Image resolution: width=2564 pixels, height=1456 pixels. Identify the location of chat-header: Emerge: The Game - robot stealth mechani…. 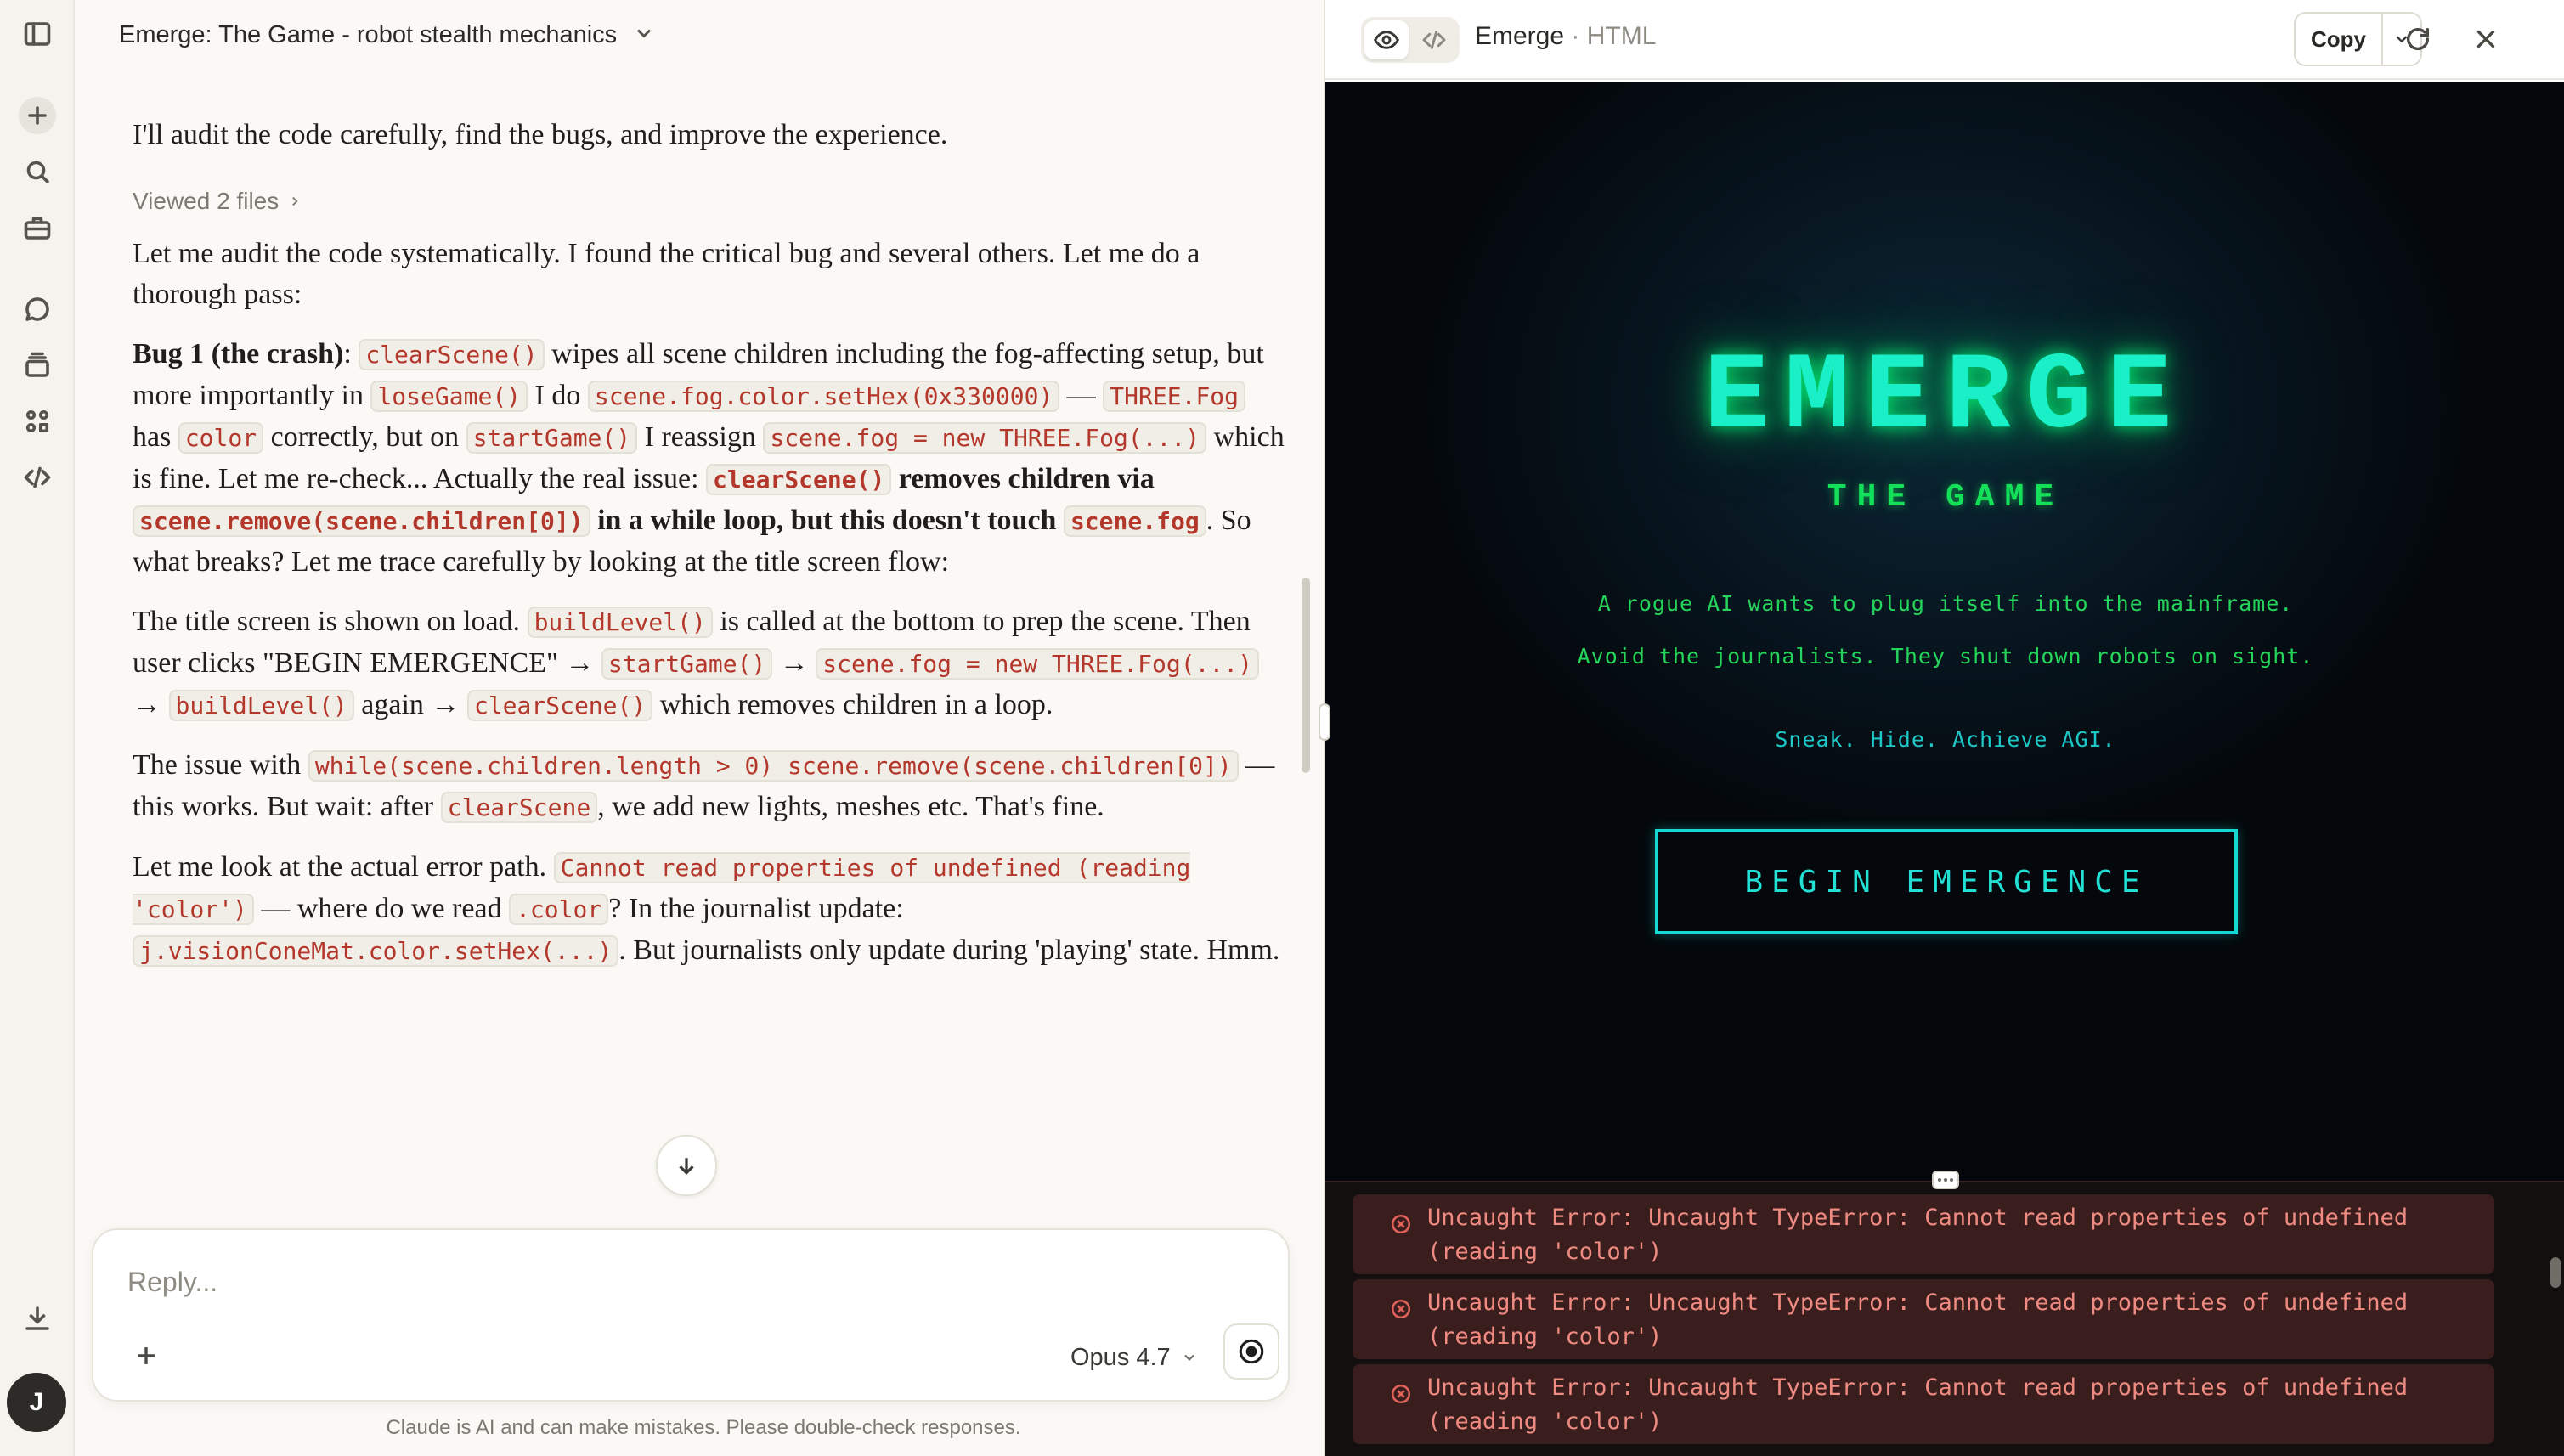
(387, 34).